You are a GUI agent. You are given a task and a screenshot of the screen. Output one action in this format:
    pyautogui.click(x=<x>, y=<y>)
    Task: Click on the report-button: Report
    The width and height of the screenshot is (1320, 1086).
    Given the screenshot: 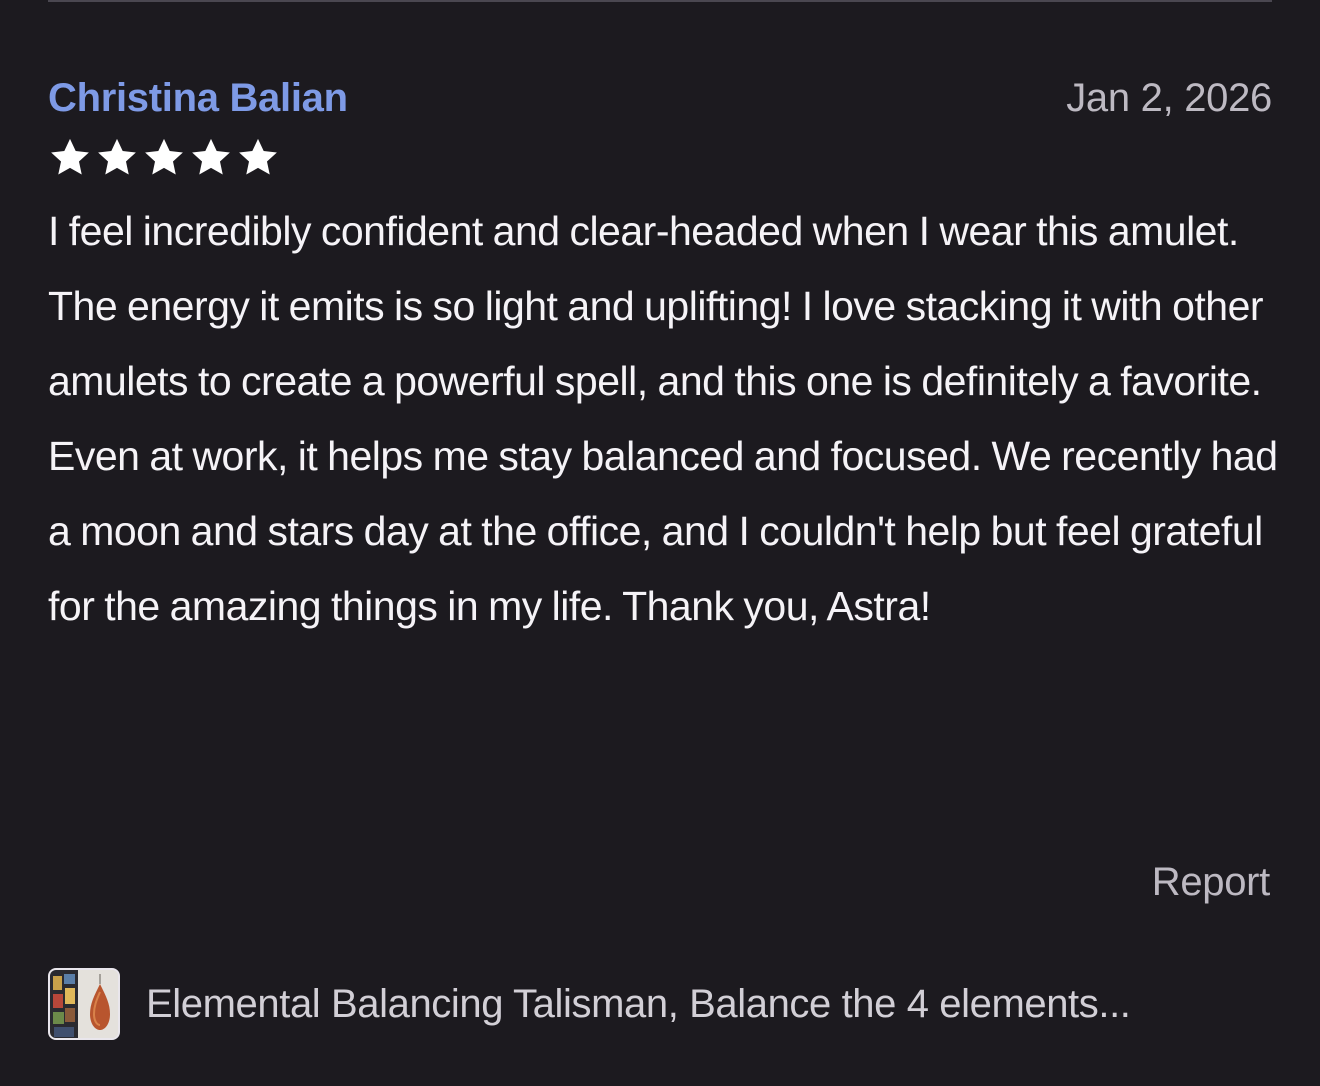 What is the action you would take?
    pyautogui.click(x=1211, y=882)
    